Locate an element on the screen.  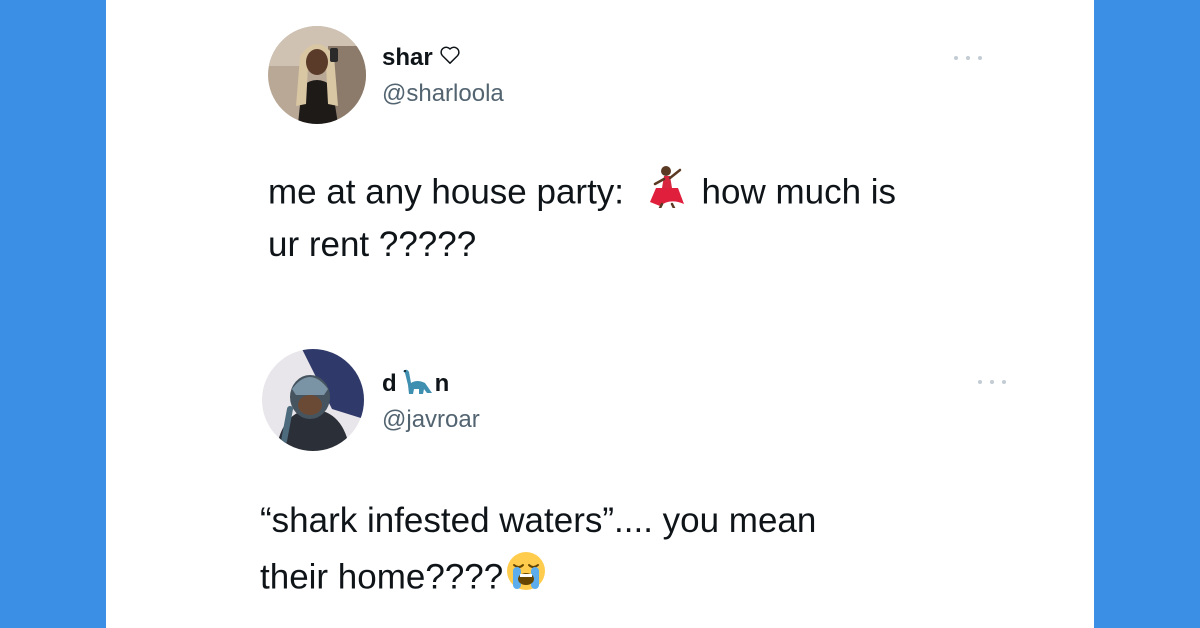
tweet-text: their home???? is located at coordinates (403, 579).